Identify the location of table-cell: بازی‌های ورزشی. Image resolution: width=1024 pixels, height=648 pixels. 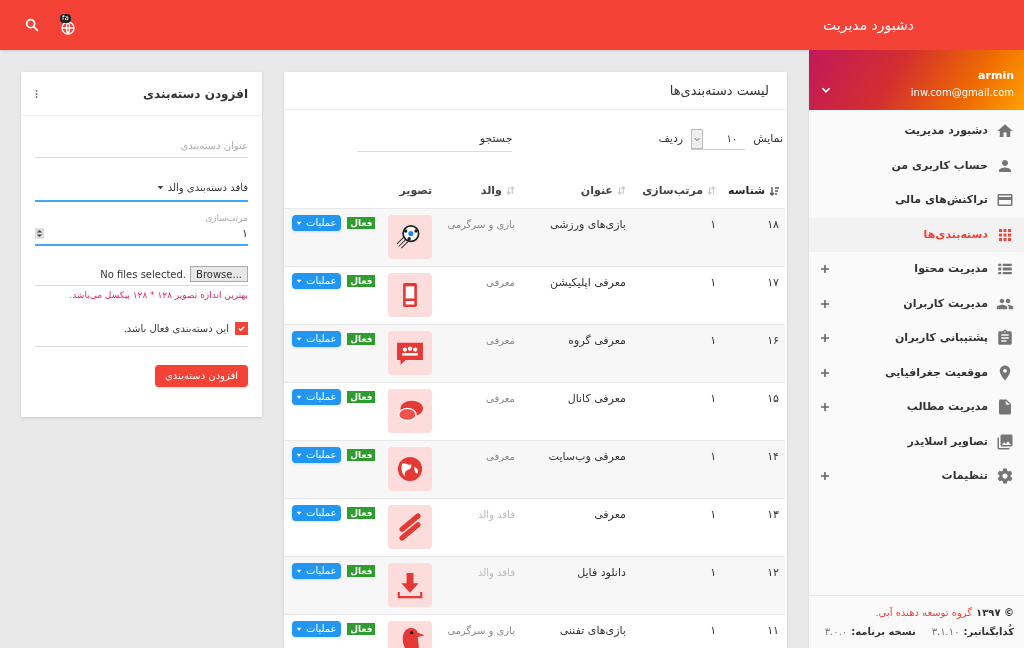
(576, 237).